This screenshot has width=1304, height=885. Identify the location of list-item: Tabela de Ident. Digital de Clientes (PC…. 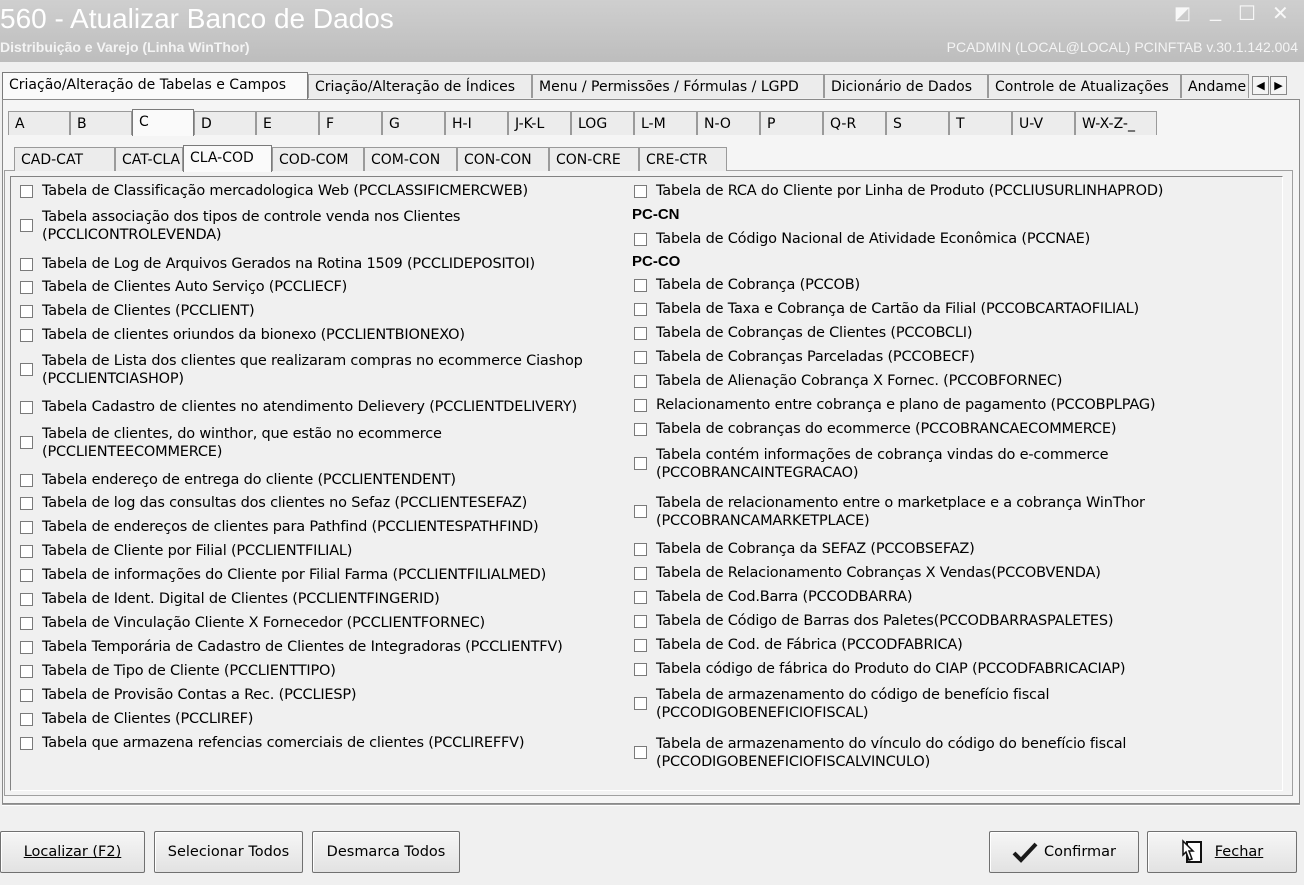
(230, 599).